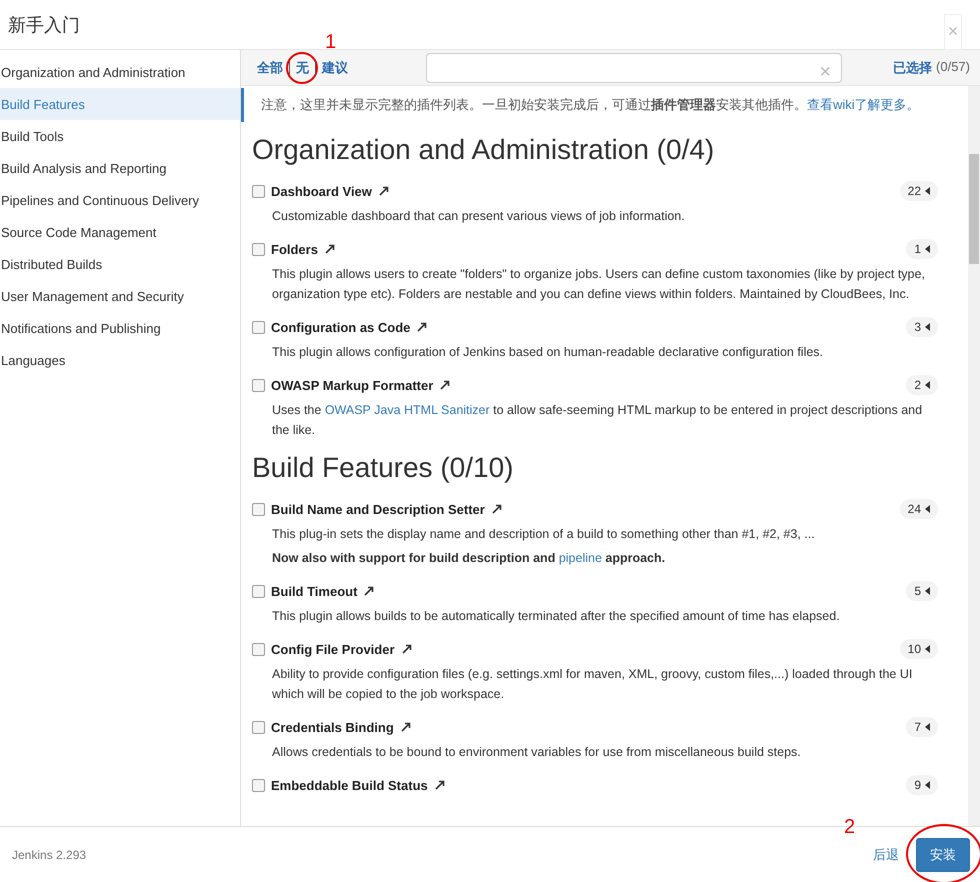 This screenshot has width=980, height=882. I want to click on filter-link: 无, so click(302, 67).